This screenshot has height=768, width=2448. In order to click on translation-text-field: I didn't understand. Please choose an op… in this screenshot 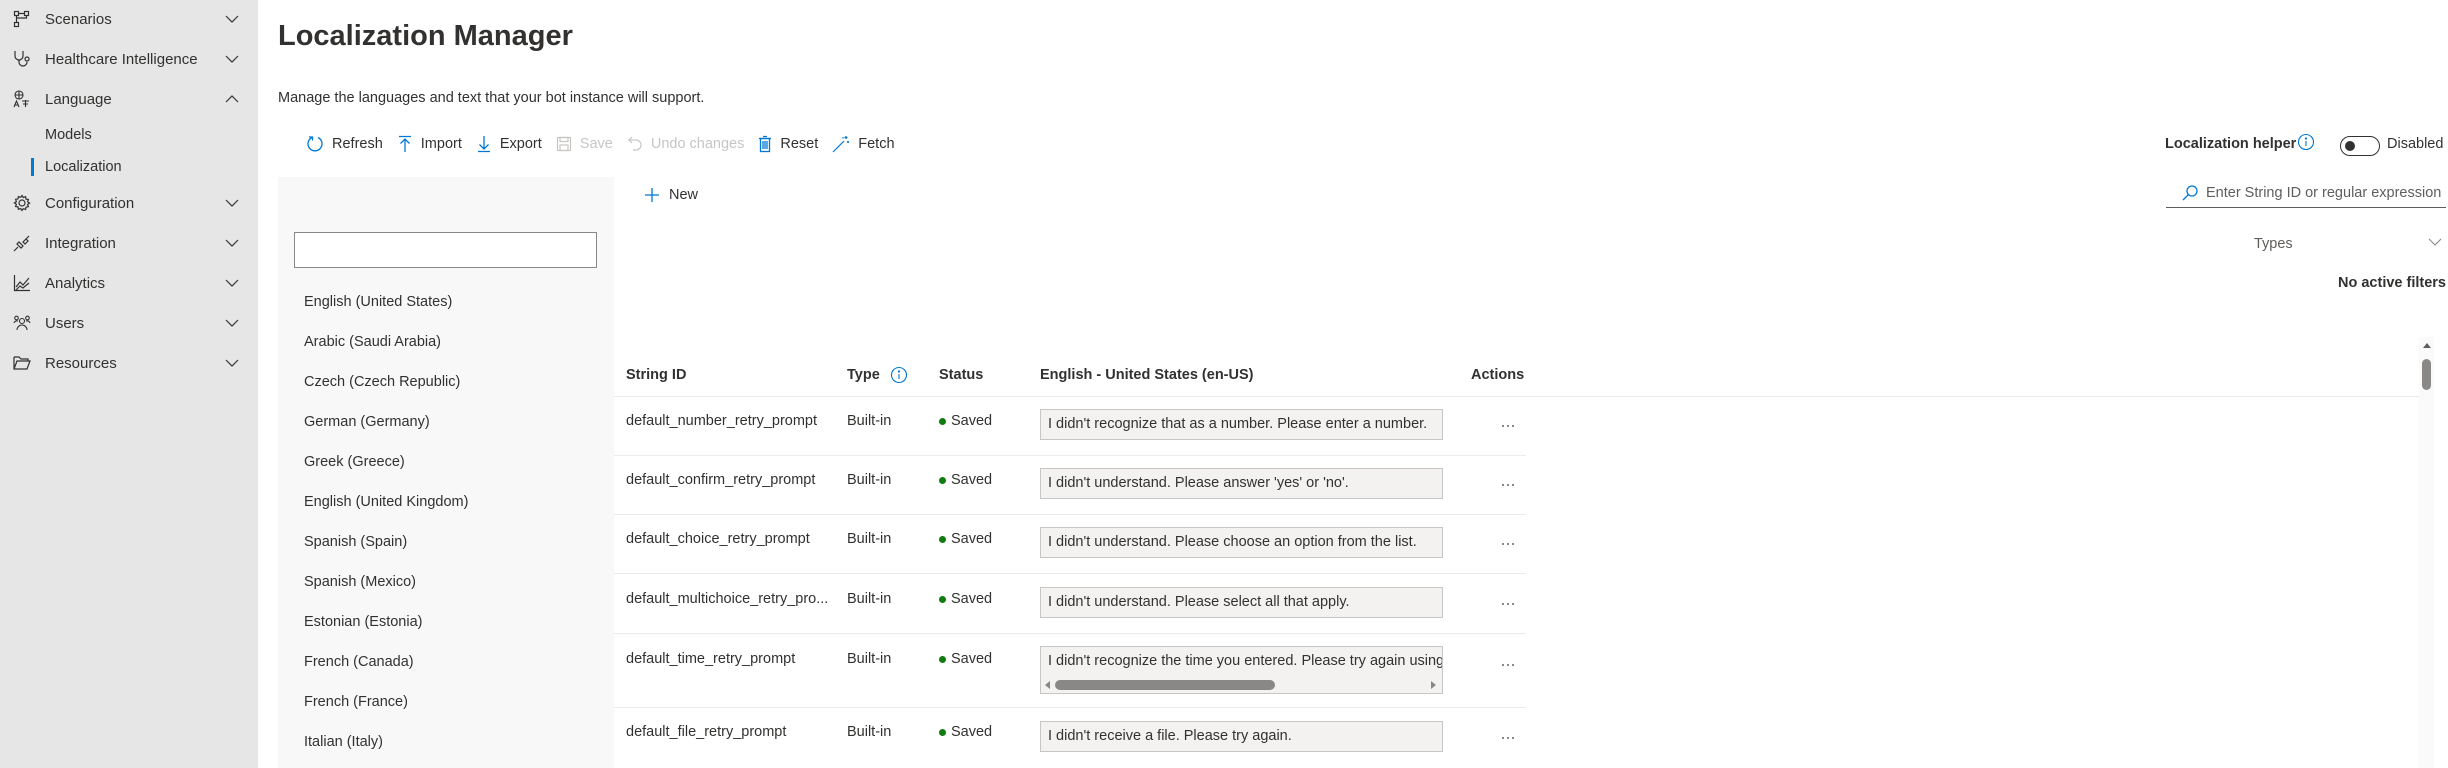, I will do `click(1241, 542)`.